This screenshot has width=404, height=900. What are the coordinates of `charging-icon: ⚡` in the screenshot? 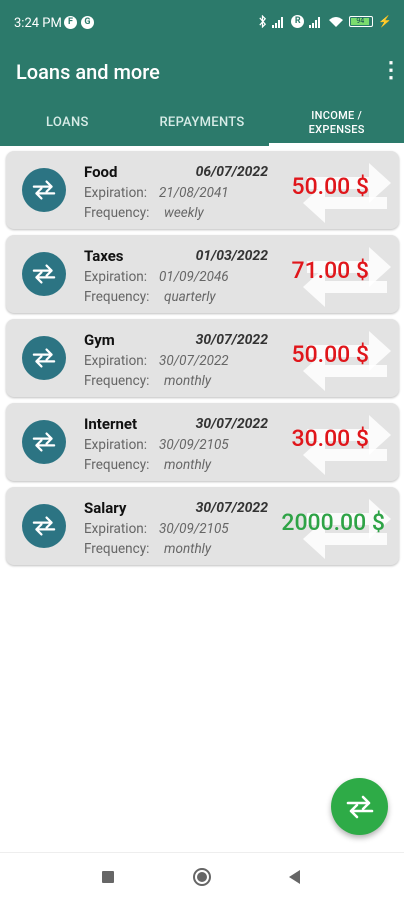 It's located at (385, 21).